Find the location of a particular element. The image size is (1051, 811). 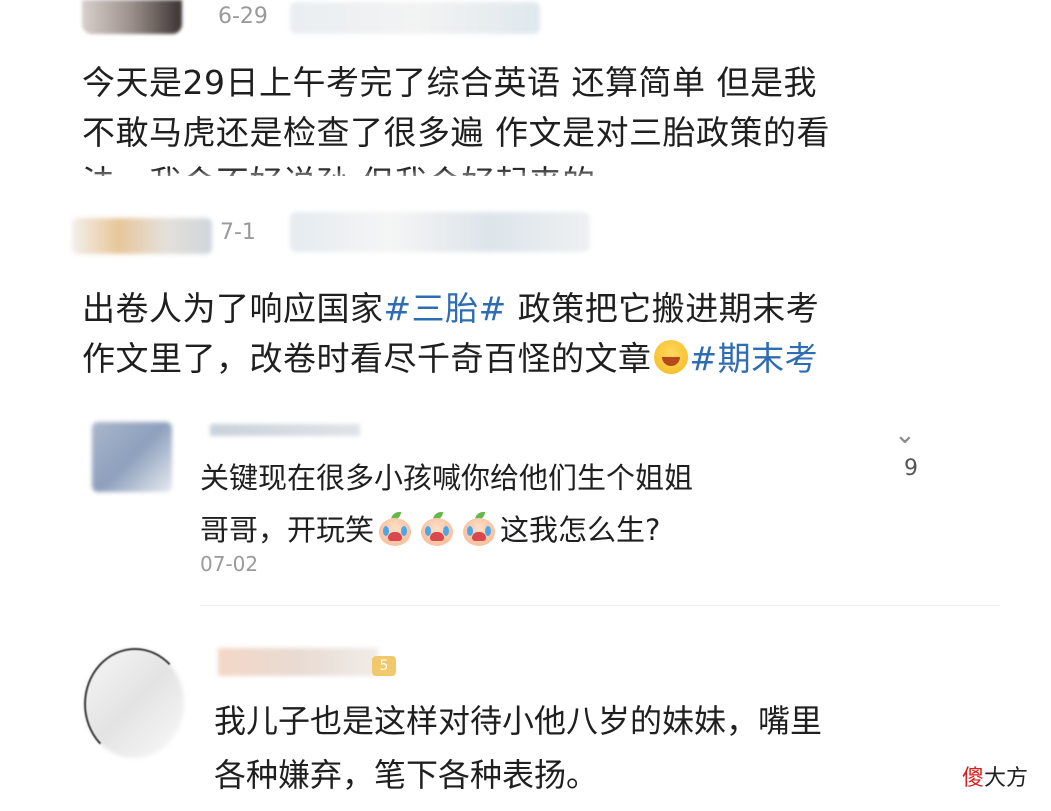

comment-line: 今天是29日上午考完了综合英语 还算简单 但是我 is located at coordinates (449, 82).